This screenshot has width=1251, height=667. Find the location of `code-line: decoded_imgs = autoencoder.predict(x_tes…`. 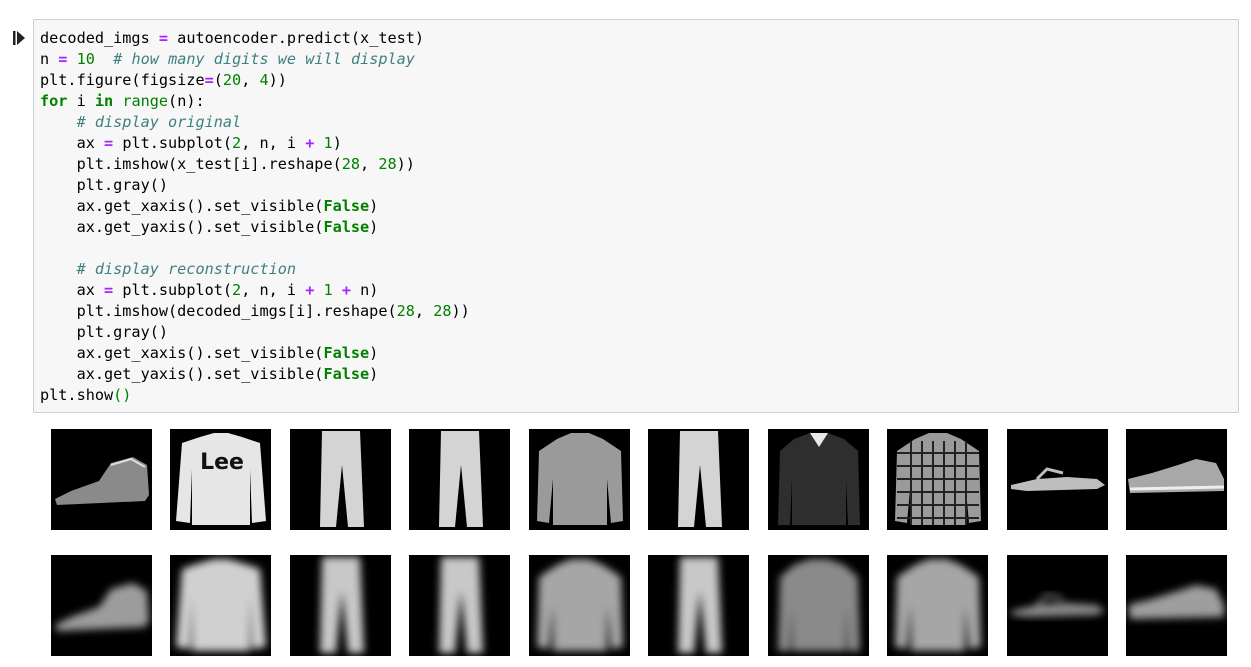

code-line: decoded_imgs = autoencoder.predict(x_tes… is located at coordinates (255, 38).